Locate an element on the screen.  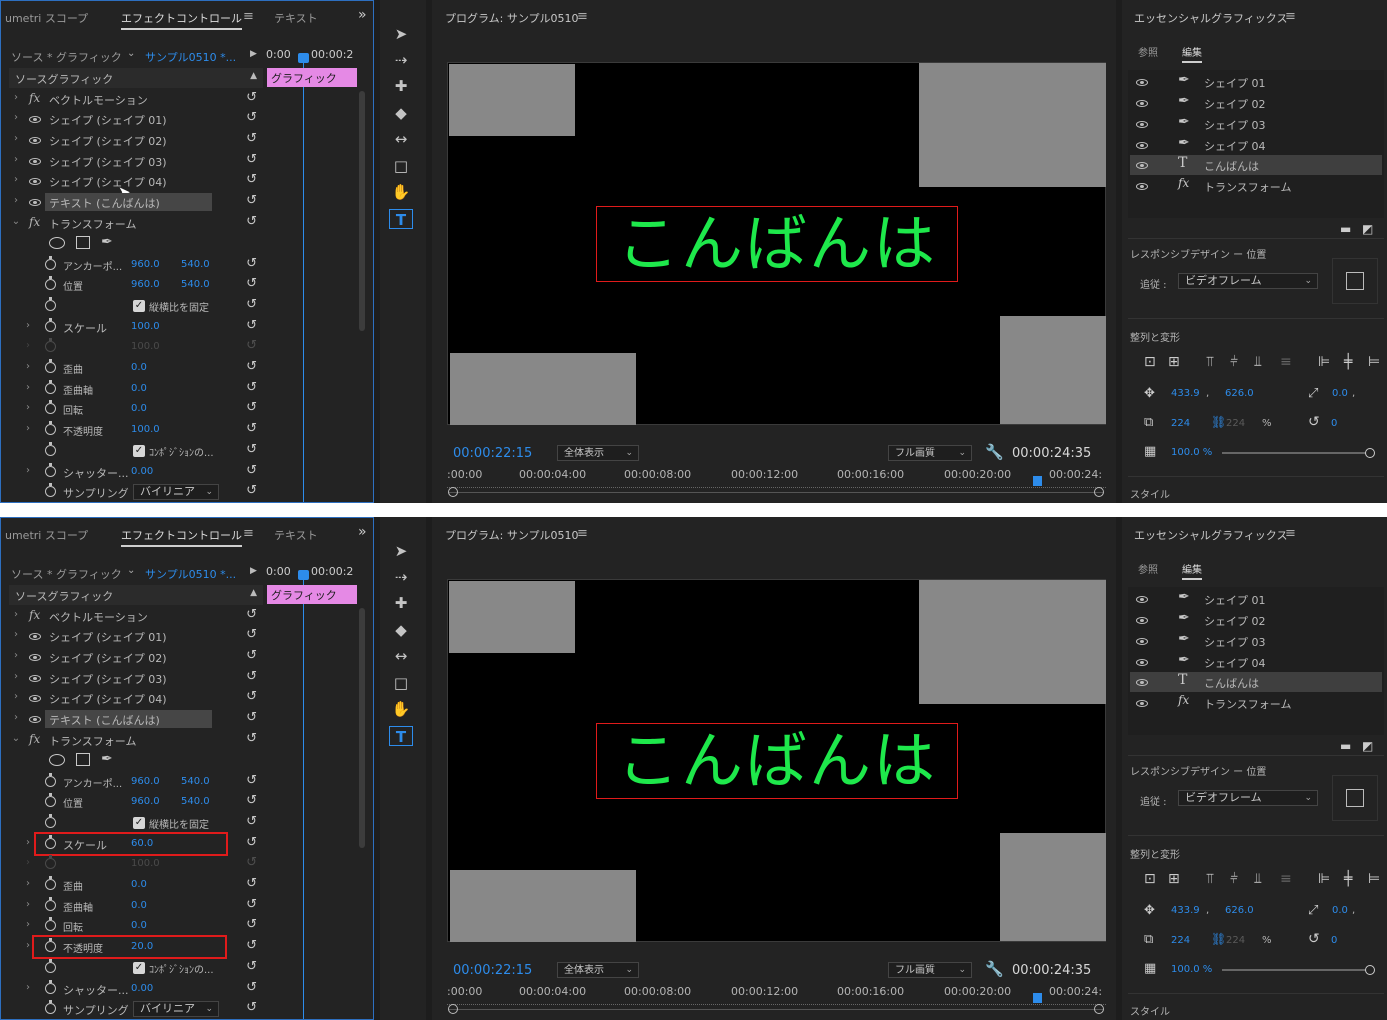
playhead-line is located at coordinates (303, 277).